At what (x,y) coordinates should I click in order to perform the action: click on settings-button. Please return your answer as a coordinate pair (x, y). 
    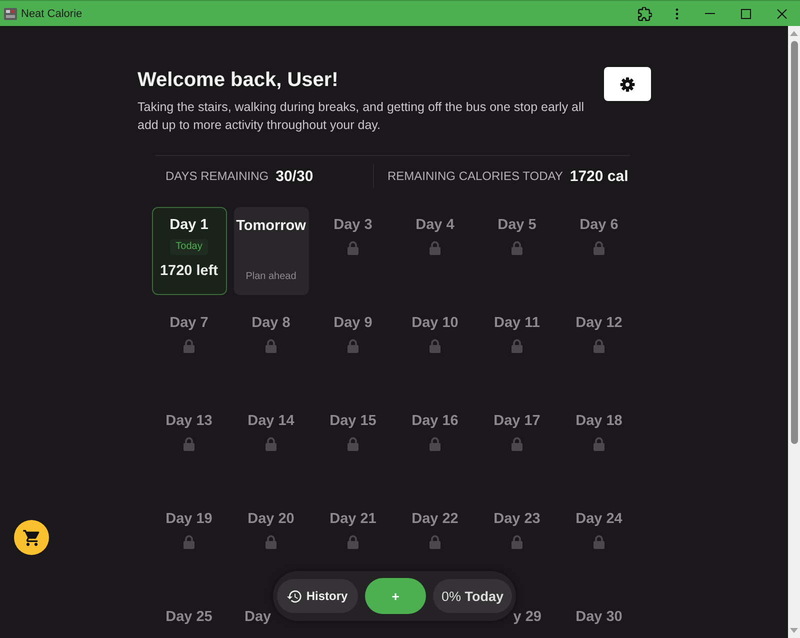
    Looking at the image, I should click on (627, 84).